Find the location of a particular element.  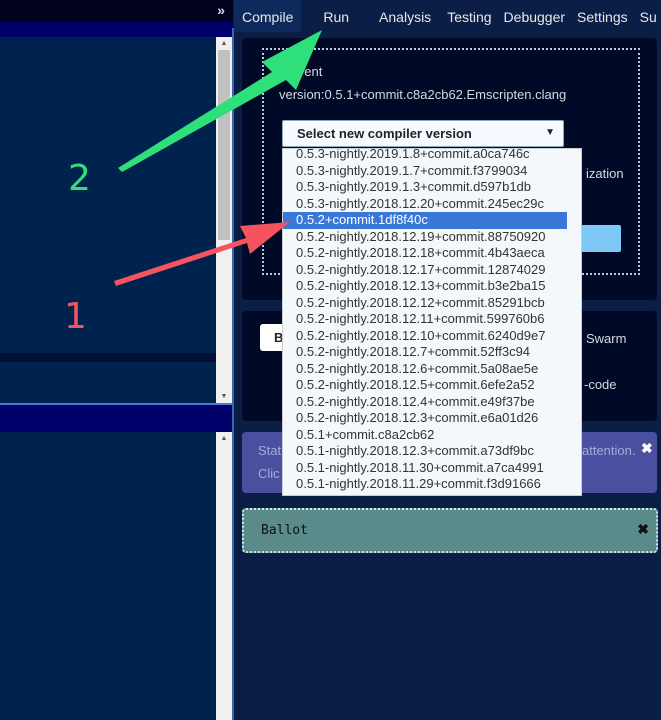

annotation-label-2: 2 is located at coordinates (79, 178).